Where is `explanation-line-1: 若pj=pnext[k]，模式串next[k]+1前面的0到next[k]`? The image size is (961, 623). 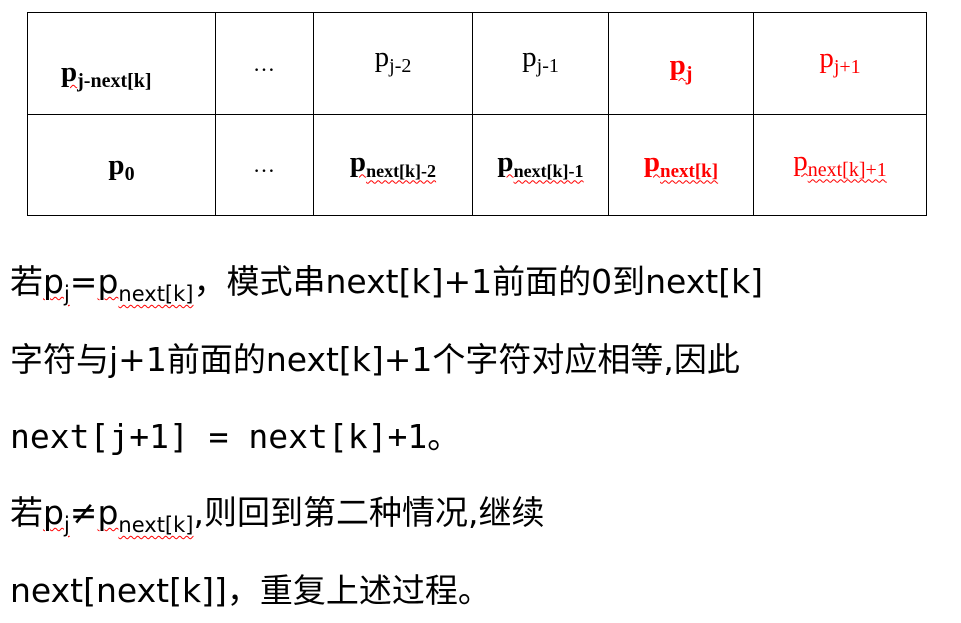
explanation-line-1: 若pj=pnext[k]，模式串next[k]+1前面的0到next[k] is located at coordinates (387, 284).